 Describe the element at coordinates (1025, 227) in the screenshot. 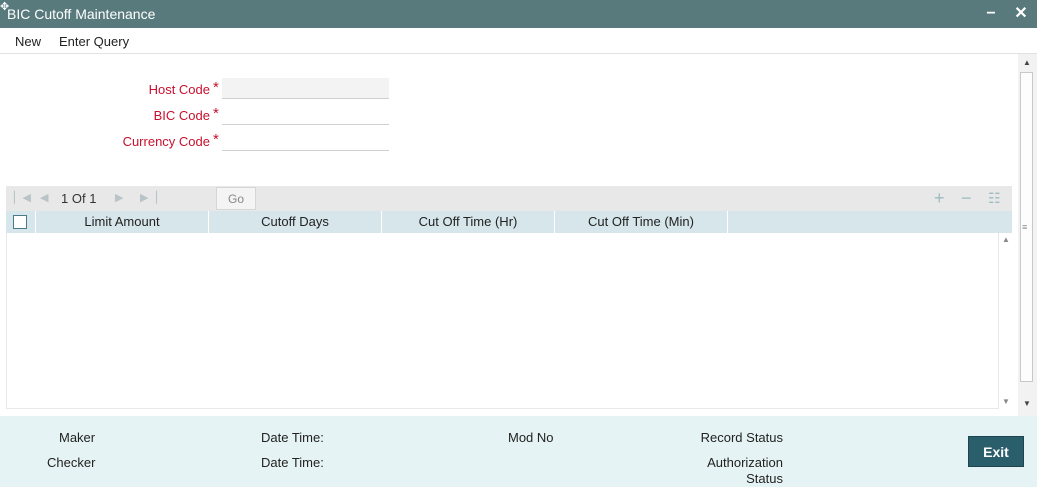

I see `scrollbar-grip-icon: ≡` at that location.